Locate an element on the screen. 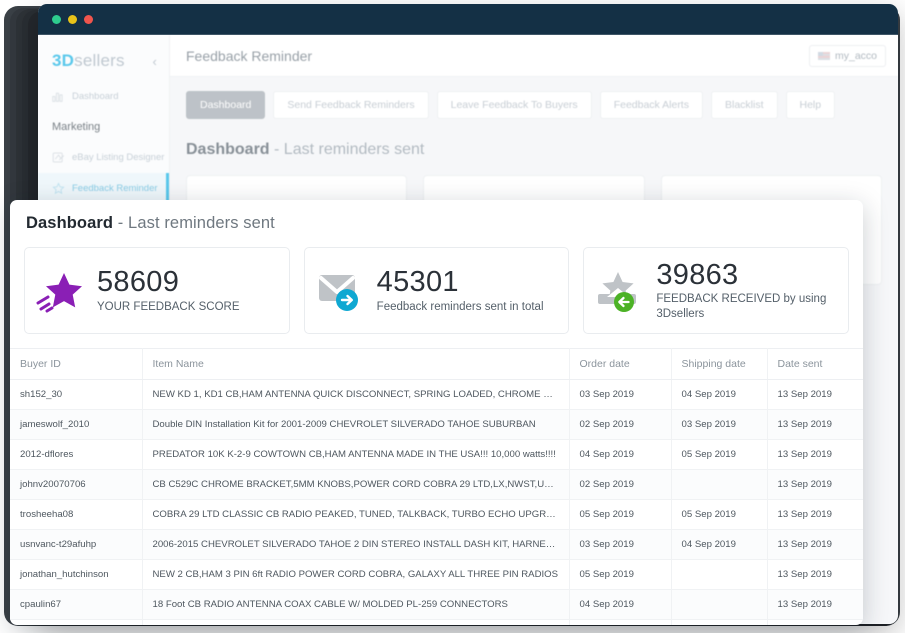 This screenshot has width=905, height=633. cell-buyer-id: 2012-dflores is located at coordinates (76, 455).